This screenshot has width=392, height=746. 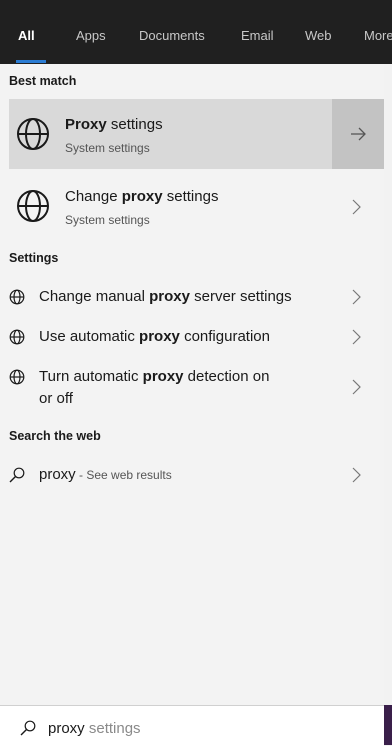 What do you see at coordinates (257, 35) in the screenshot?
I see `tab-email: Email` at bounding box center [257, 35].